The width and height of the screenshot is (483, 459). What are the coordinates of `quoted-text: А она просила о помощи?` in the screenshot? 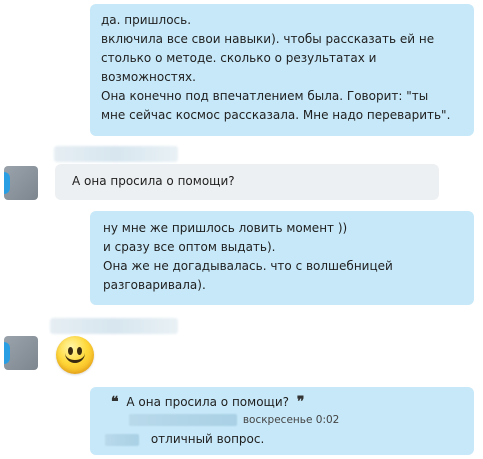 It's located at (208, 402).